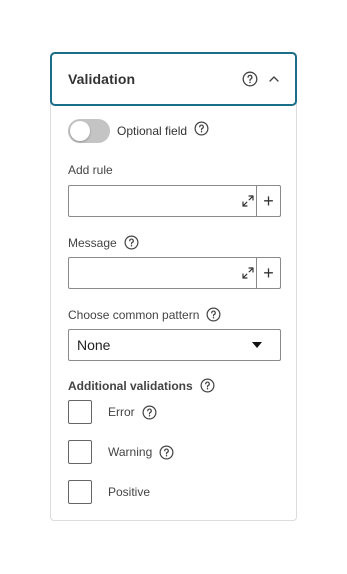  Describe the element at coordinates (129, 492) in the screenshot. I see `positive-label: Positive` at that location.